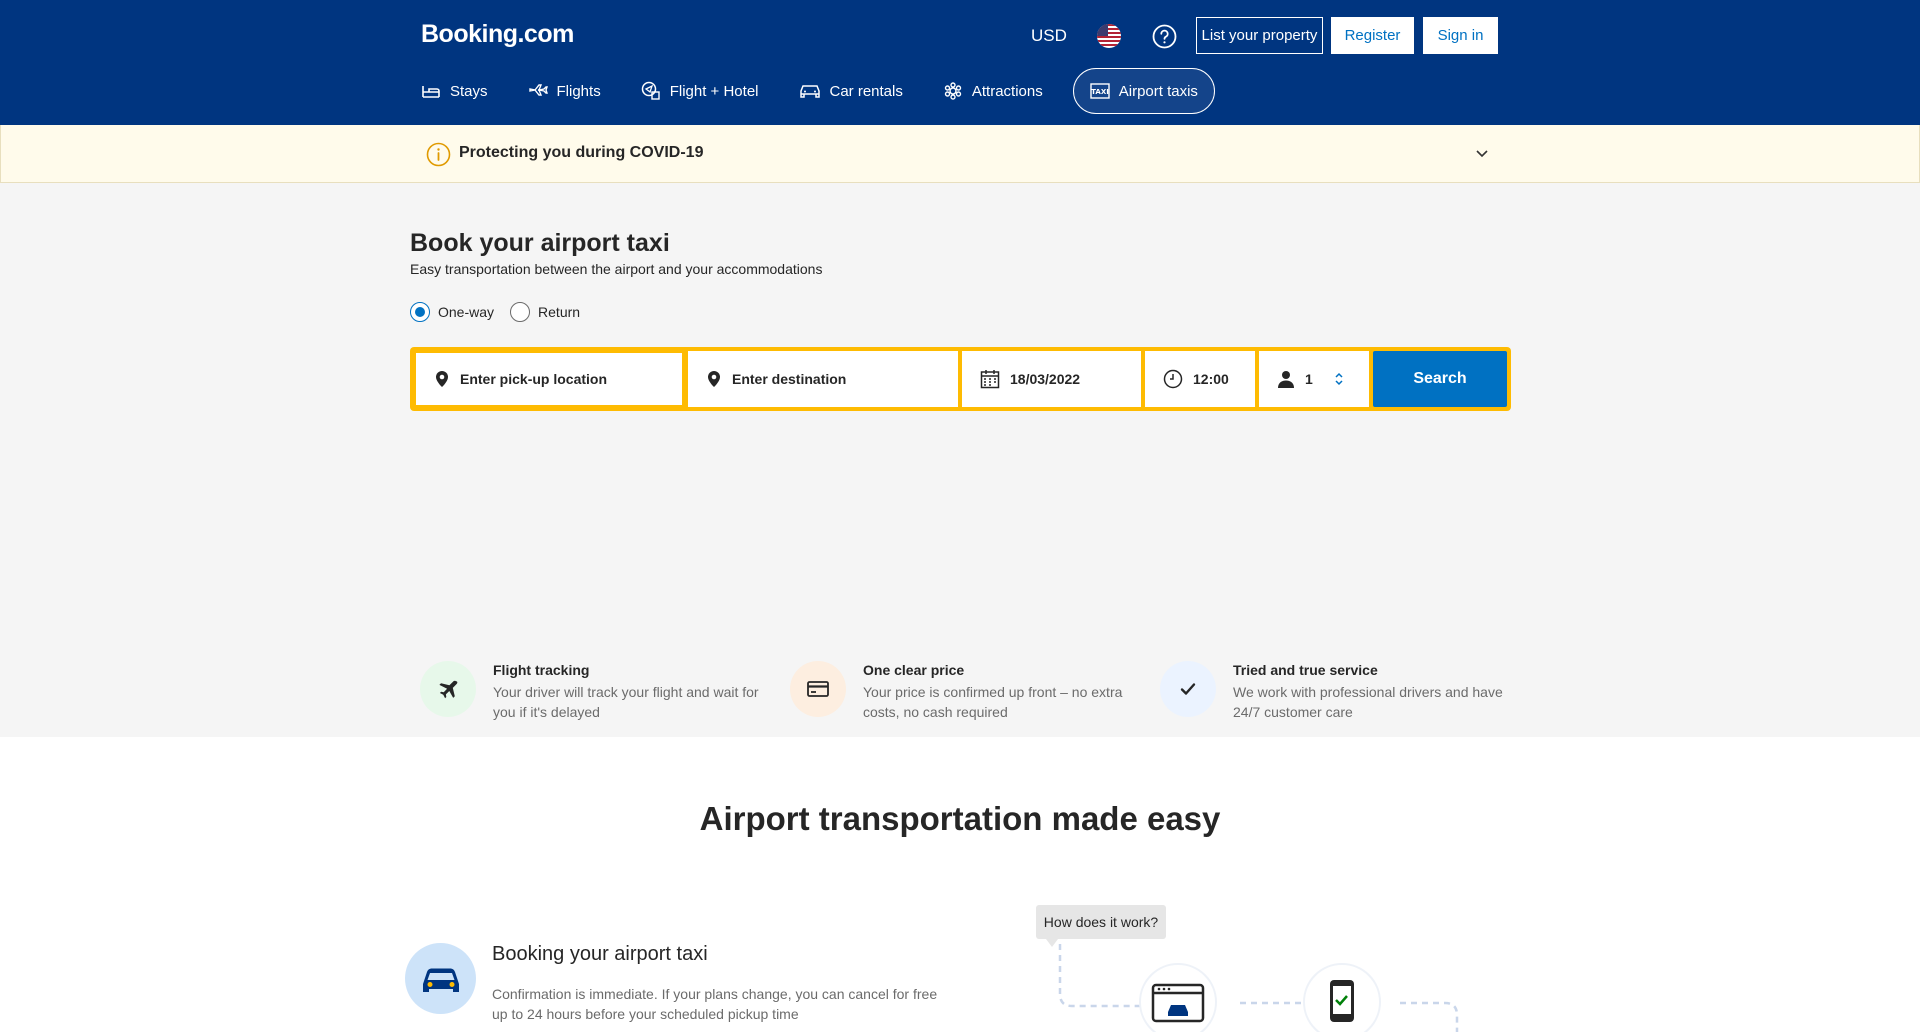 The image size is (1920, 1032). Describe the element at coordinates (1286, 379) in the screenshot. I see `person-icon` at that location.